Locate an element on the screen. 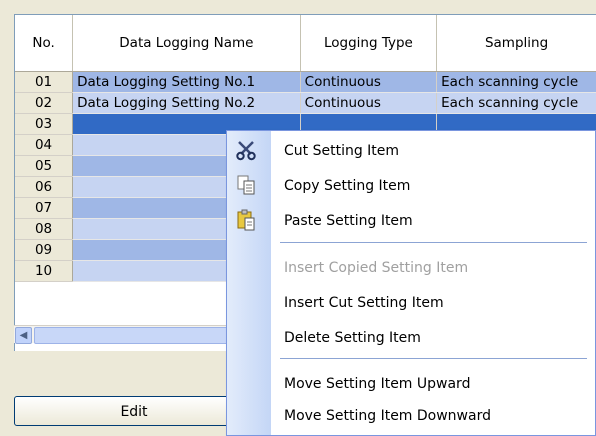 Image resolution: width=596 pixels, height=436 pixels. menu-item-insert-cut: Insert Cut Setting Item is located at coordinates (364, 303).